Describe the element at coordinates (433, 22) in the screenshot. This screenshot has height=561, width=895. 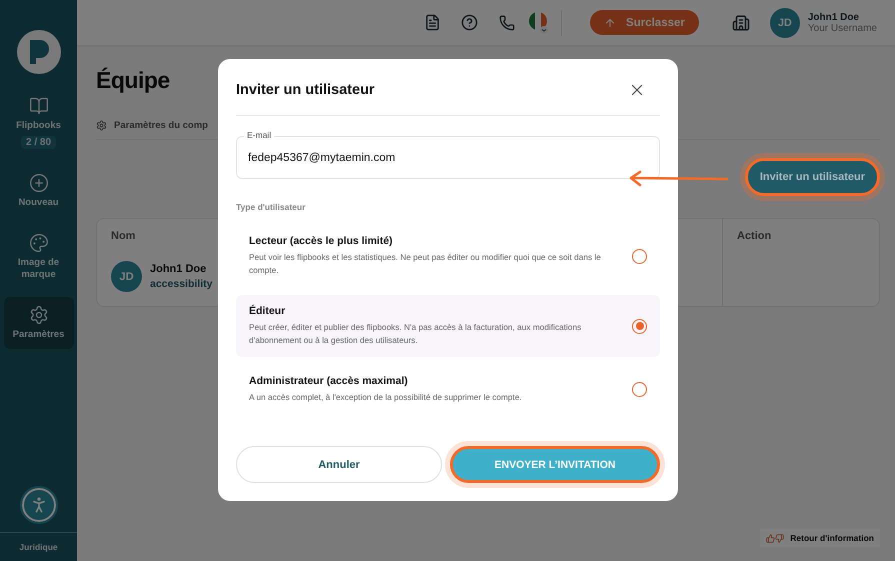
I see `document-icon` at that location.